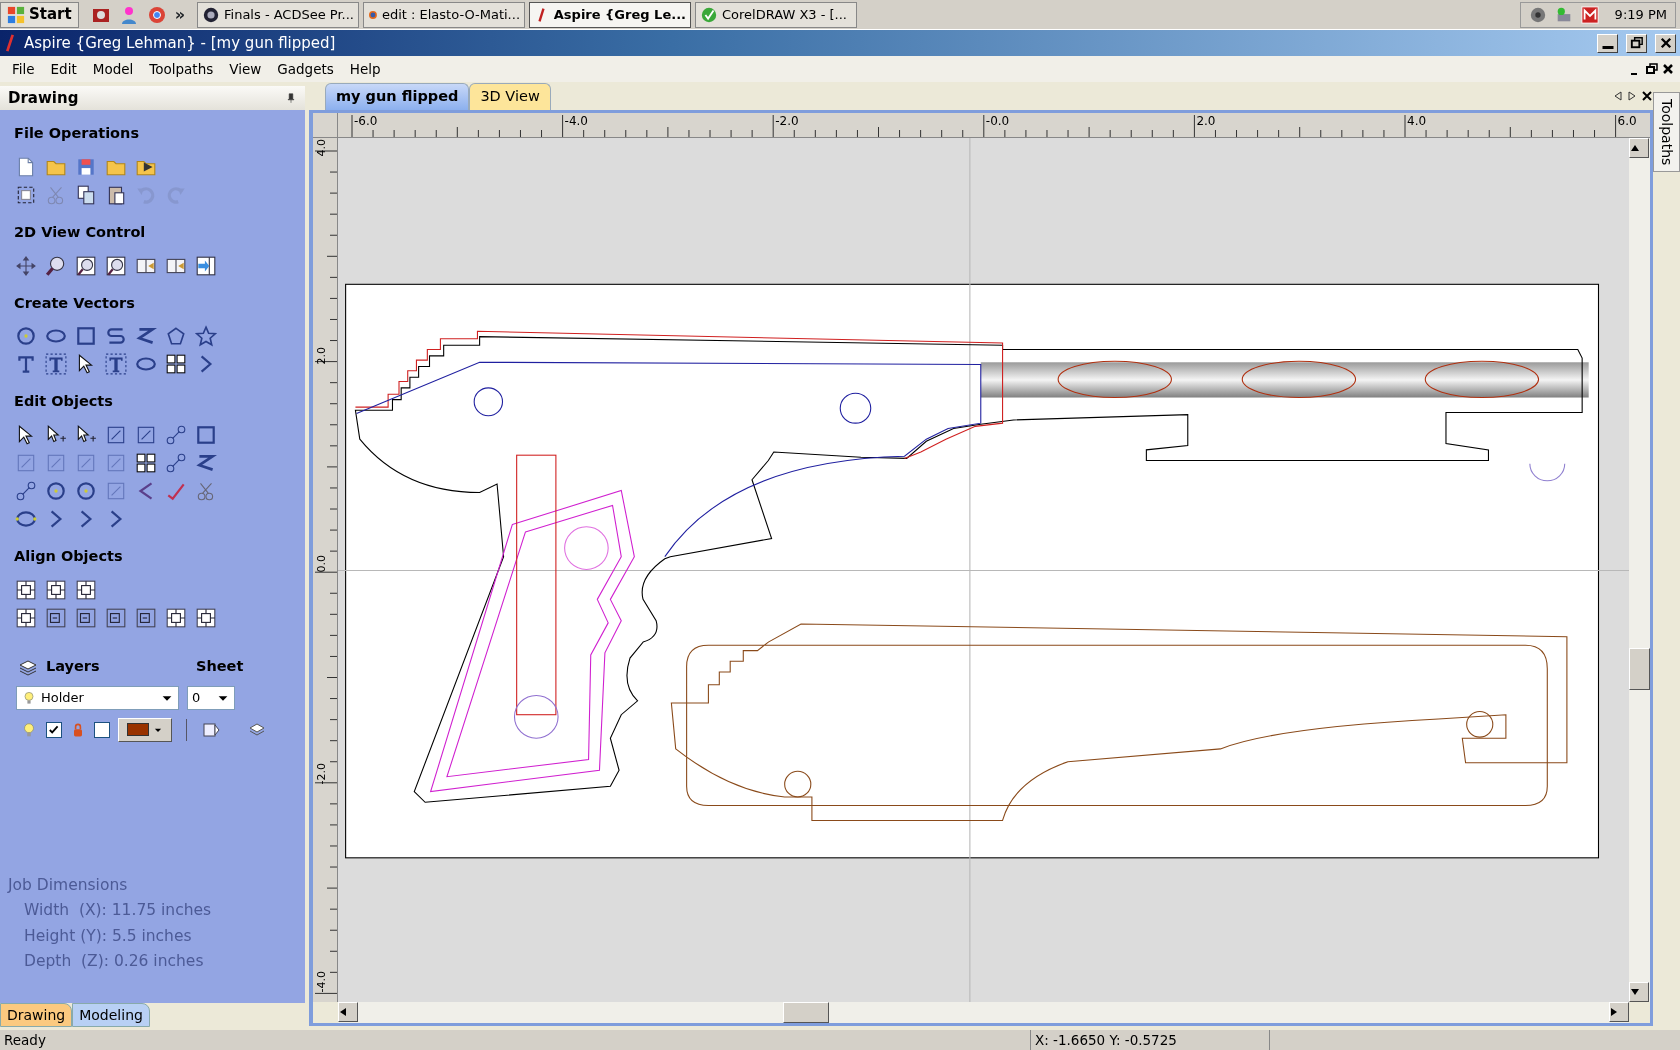 The image size is (1680, 1050). Describe the element at coordinates (56, 265) in the screenshot. I see `zoom-icon` at that location.